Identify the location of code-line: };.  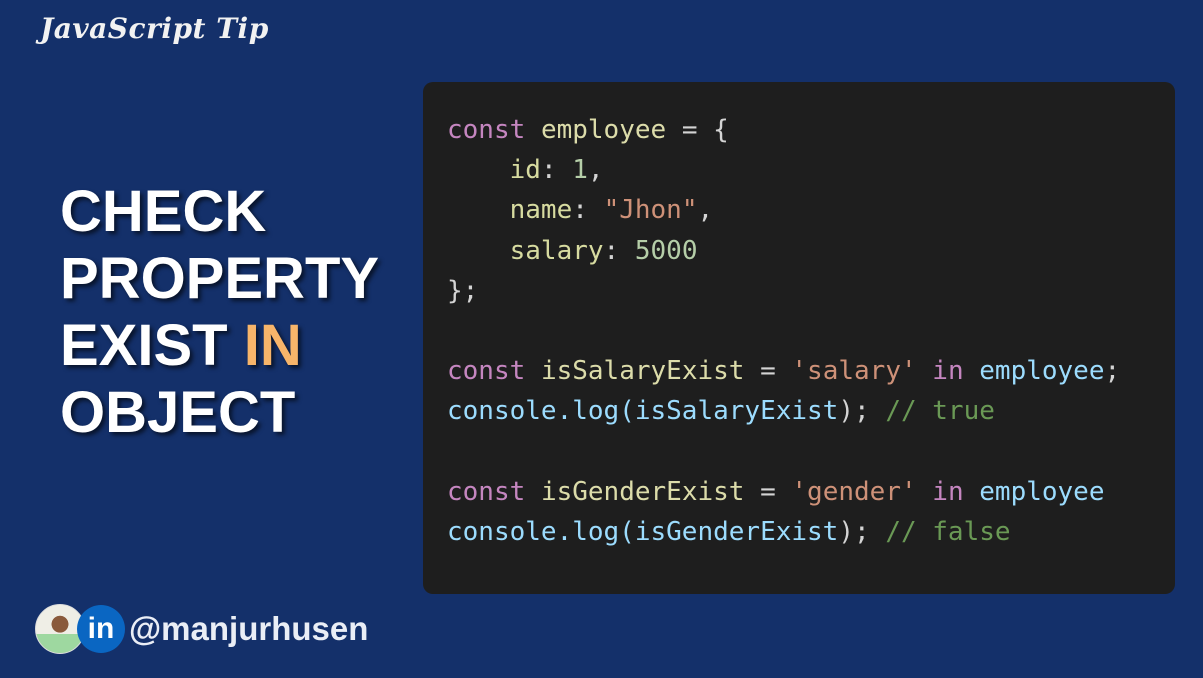
(783, 291).